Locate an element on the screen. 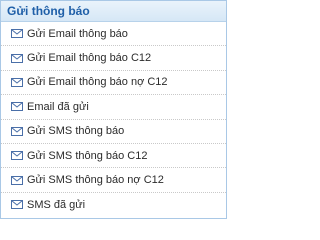 This screenshot has width=320, height=240. menu-item-label: Gửi Email thông báo C12 is located at coordinates (89, 58).